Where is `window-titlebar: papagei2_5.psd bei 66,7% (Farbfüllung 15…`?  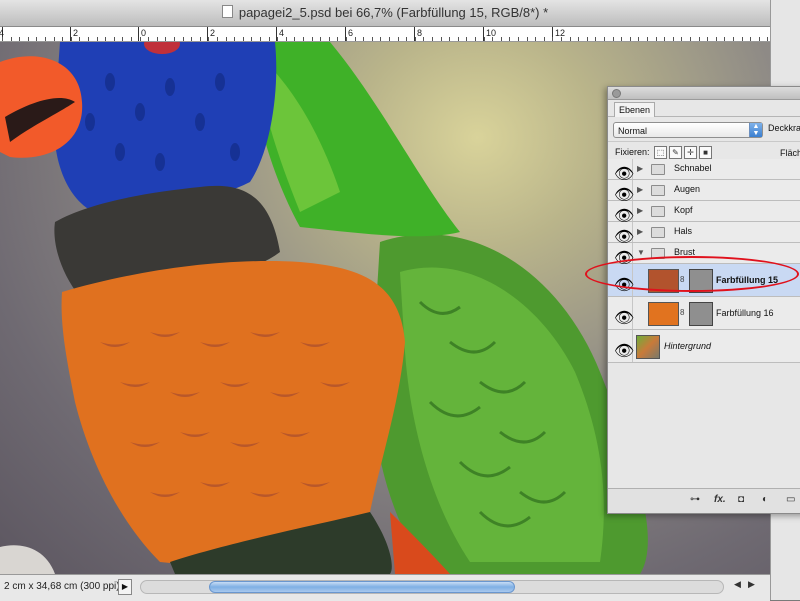
window-titlebar: papagei2_5.psd bei 66,7% (Farbfüllung 15… is located at coordinates (385, 13).